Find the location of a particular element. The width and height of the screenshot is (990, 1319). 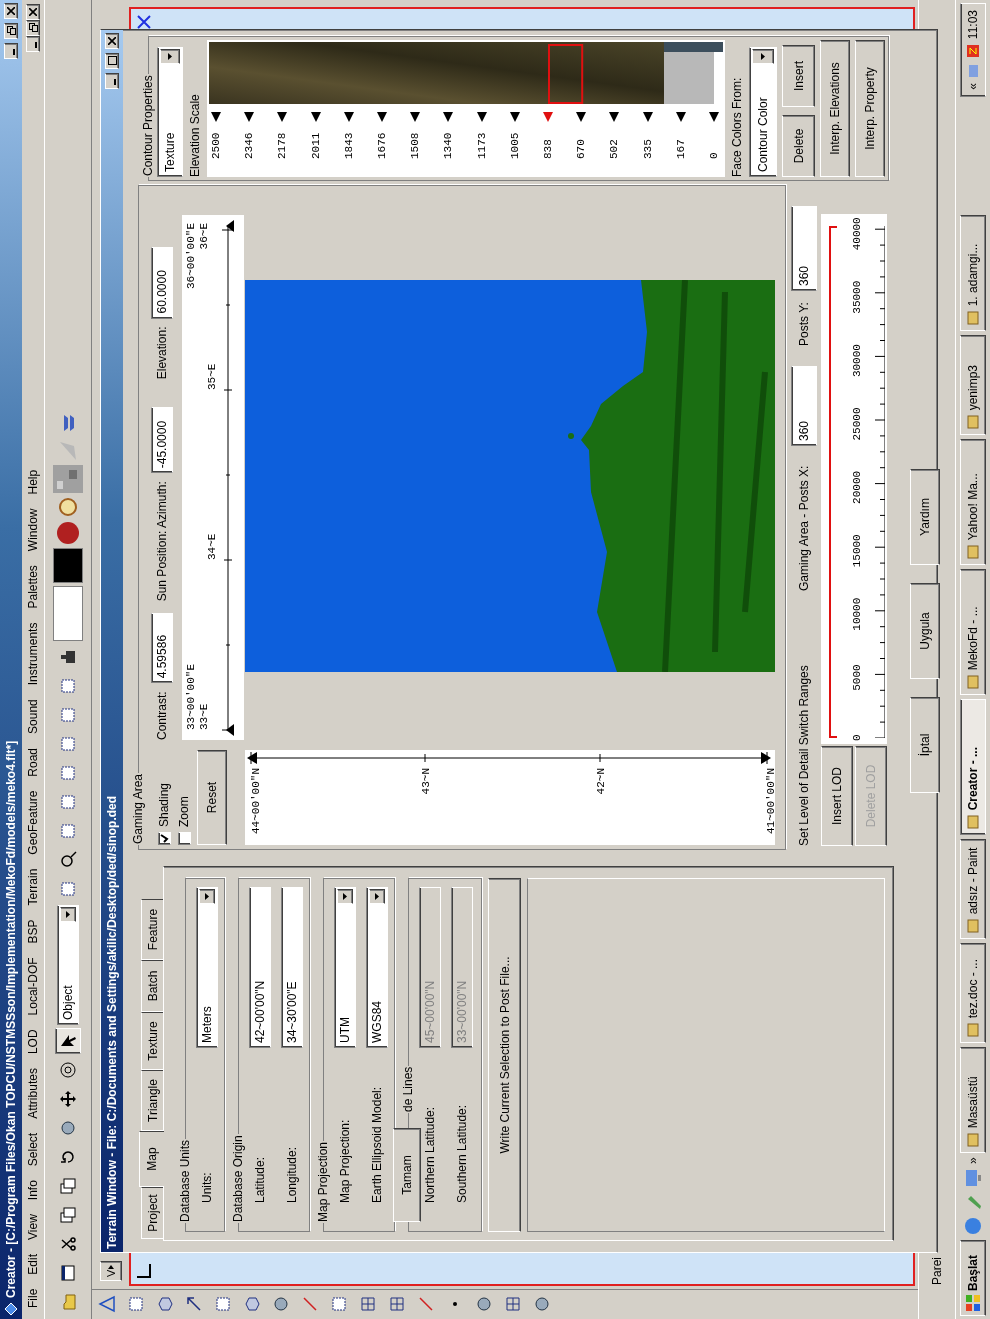

object-select: Object is located at coordinates (68, 965).